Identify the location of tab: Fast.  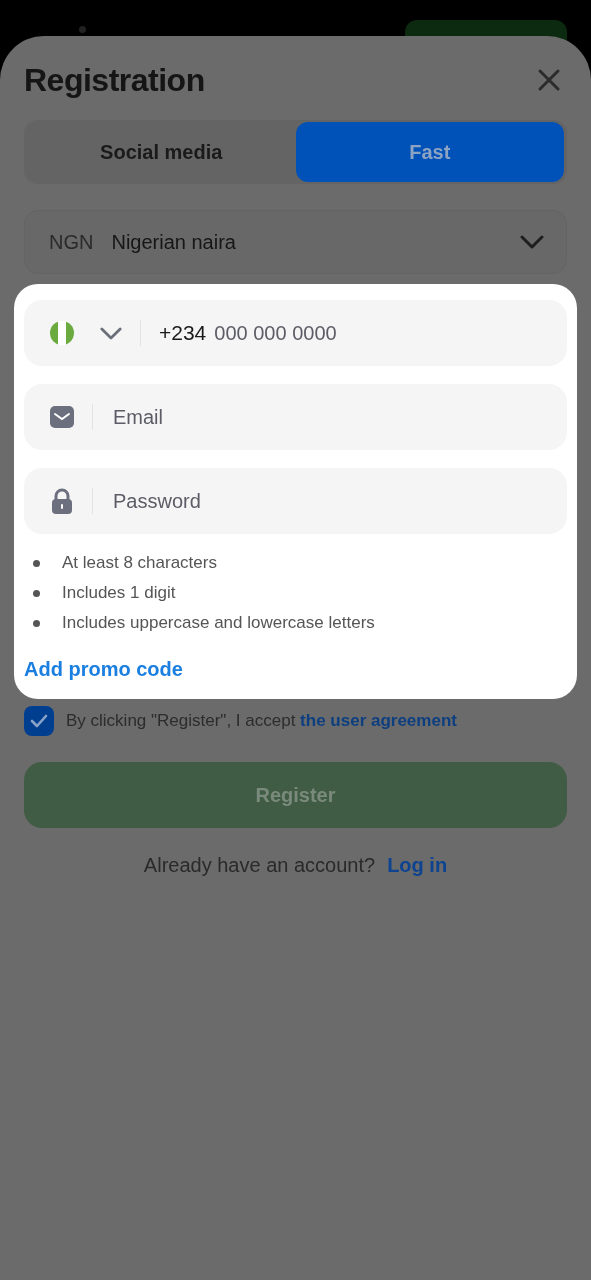
(429, 152).